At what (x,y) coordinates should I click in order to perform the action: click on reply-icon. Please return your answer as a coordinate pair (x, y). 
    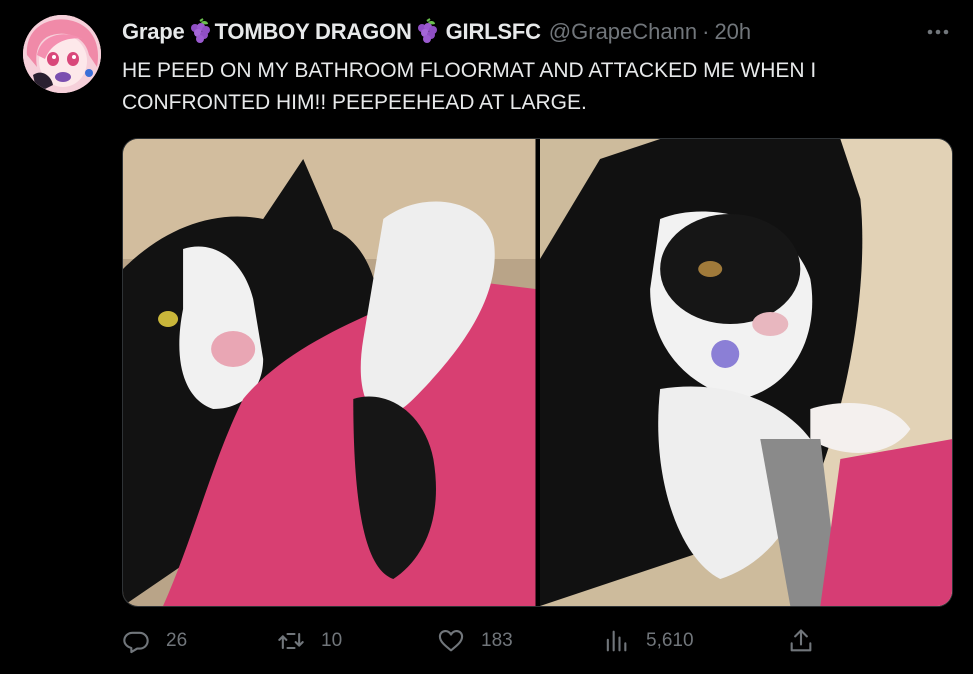
    Looking at the image, I should click on (136, 642).